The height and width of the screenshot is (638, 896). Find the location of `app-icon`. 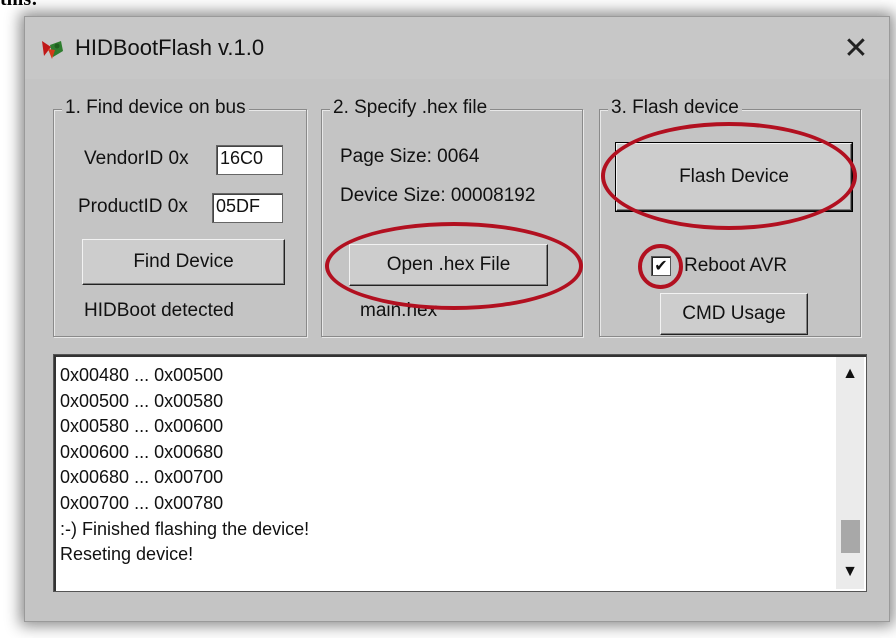

app-icon is located at coordinates (52, 50).